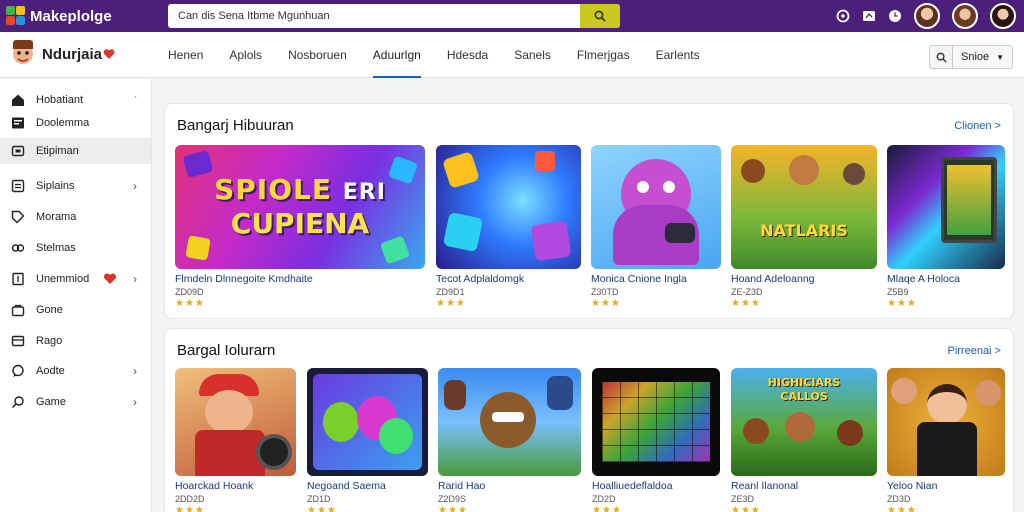  I want to click on game-card: Tecot Adplaldomgk ZD9D1 ★★★, so click(508, 227).